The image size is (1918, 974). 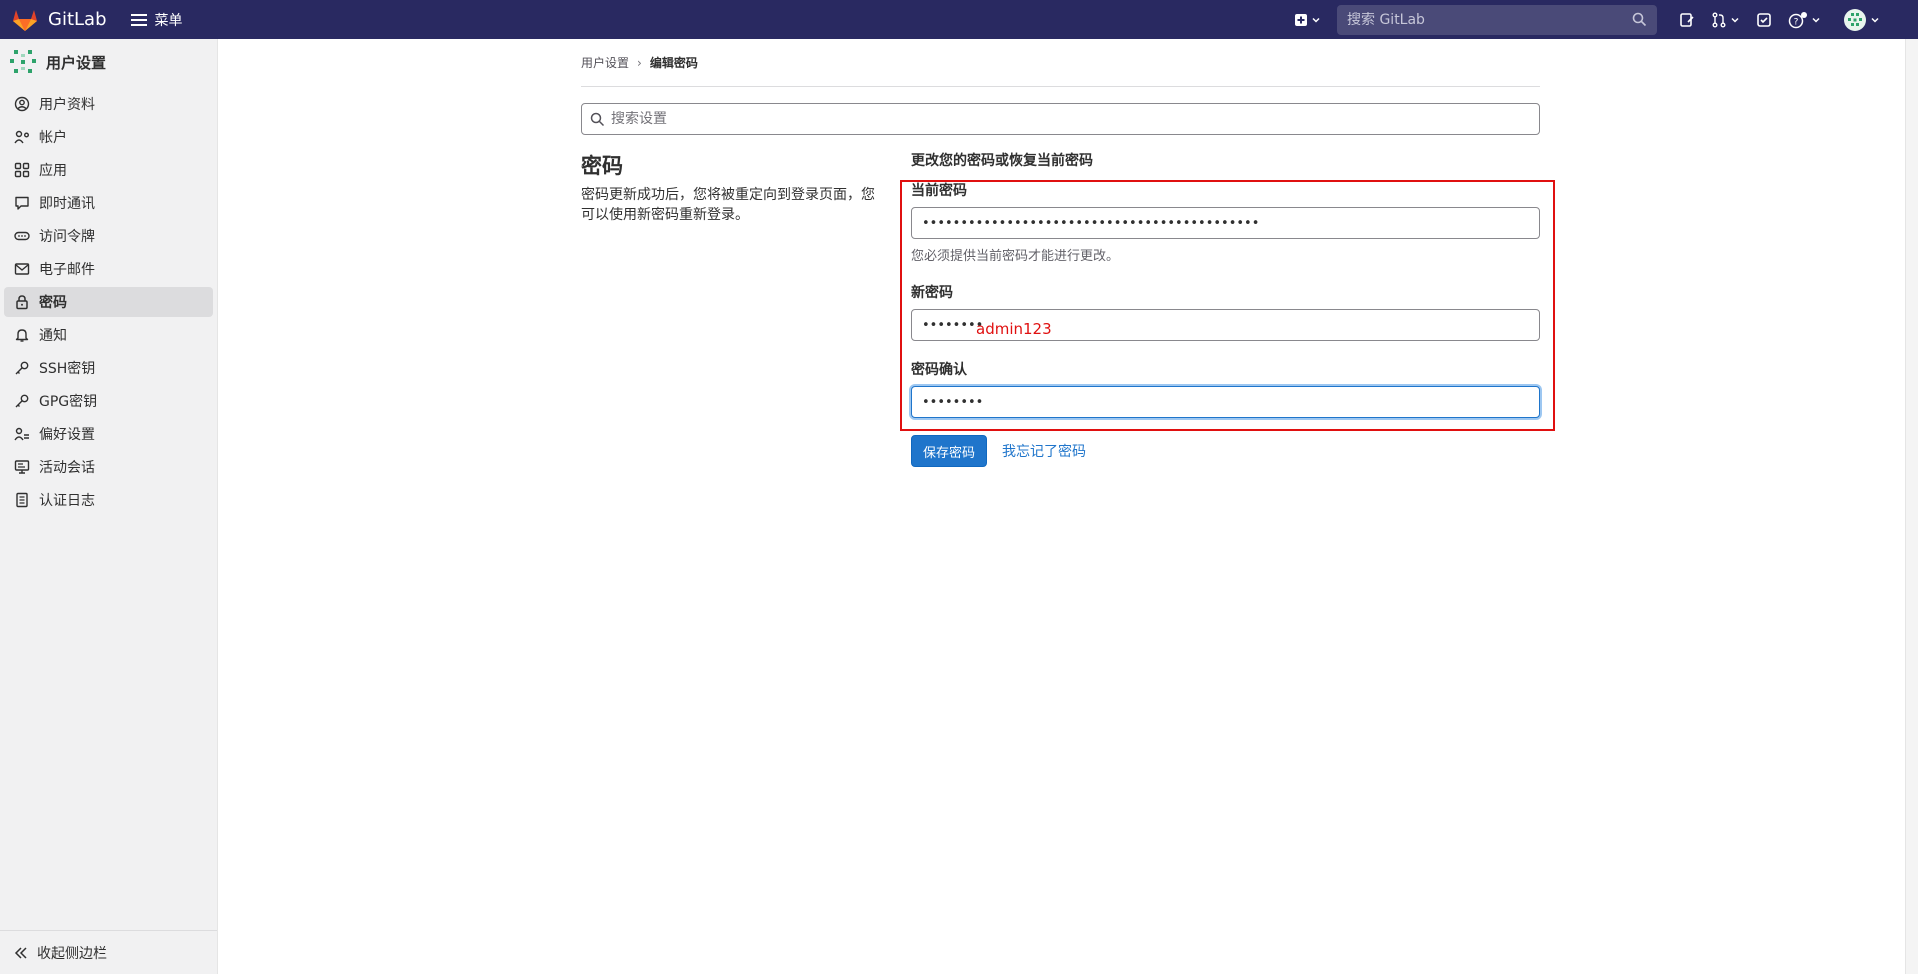 I want to click on header-divider, so click(x=1060, y=86).